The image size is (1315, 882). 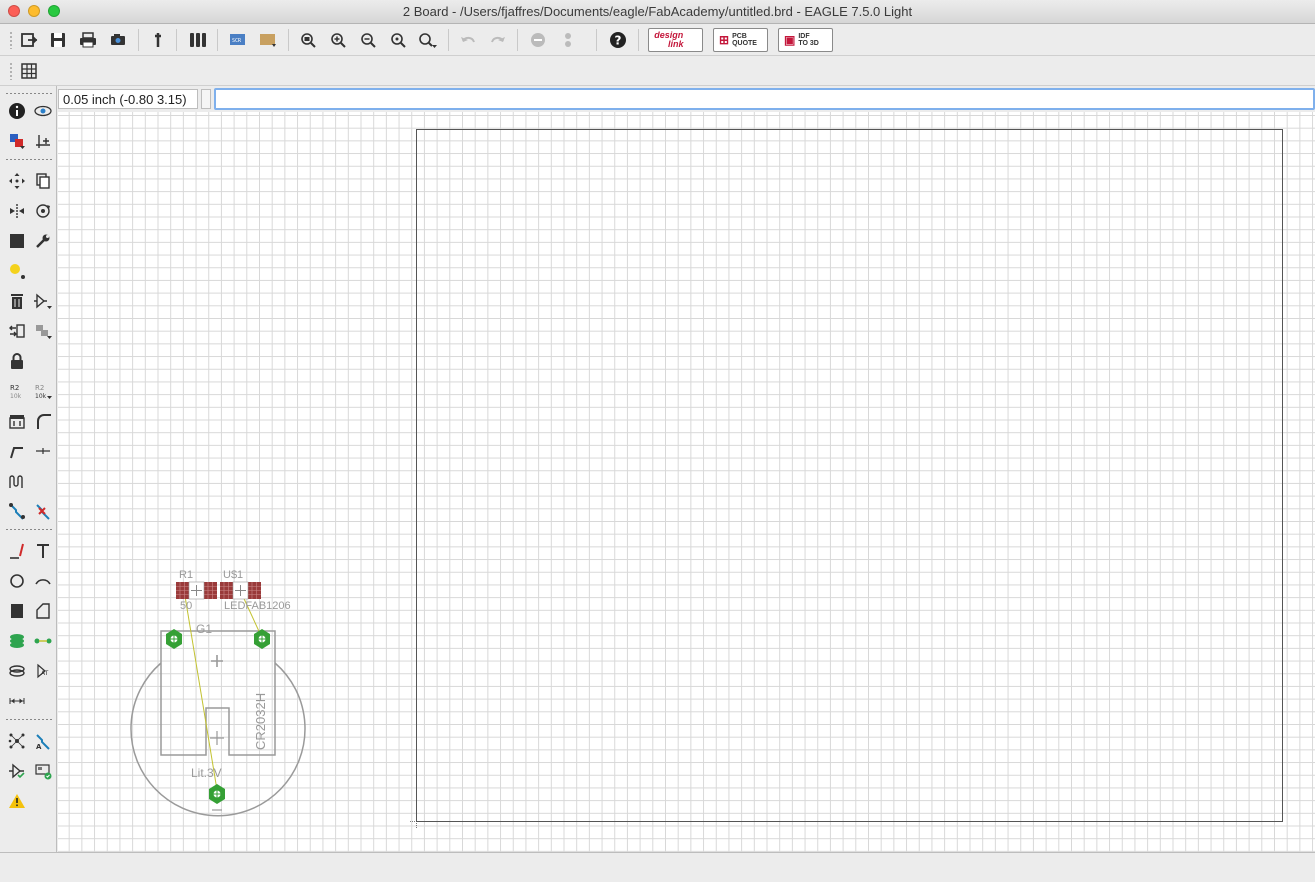 I want to click on idf-label-top: IDF, so click(x=804, y=36).